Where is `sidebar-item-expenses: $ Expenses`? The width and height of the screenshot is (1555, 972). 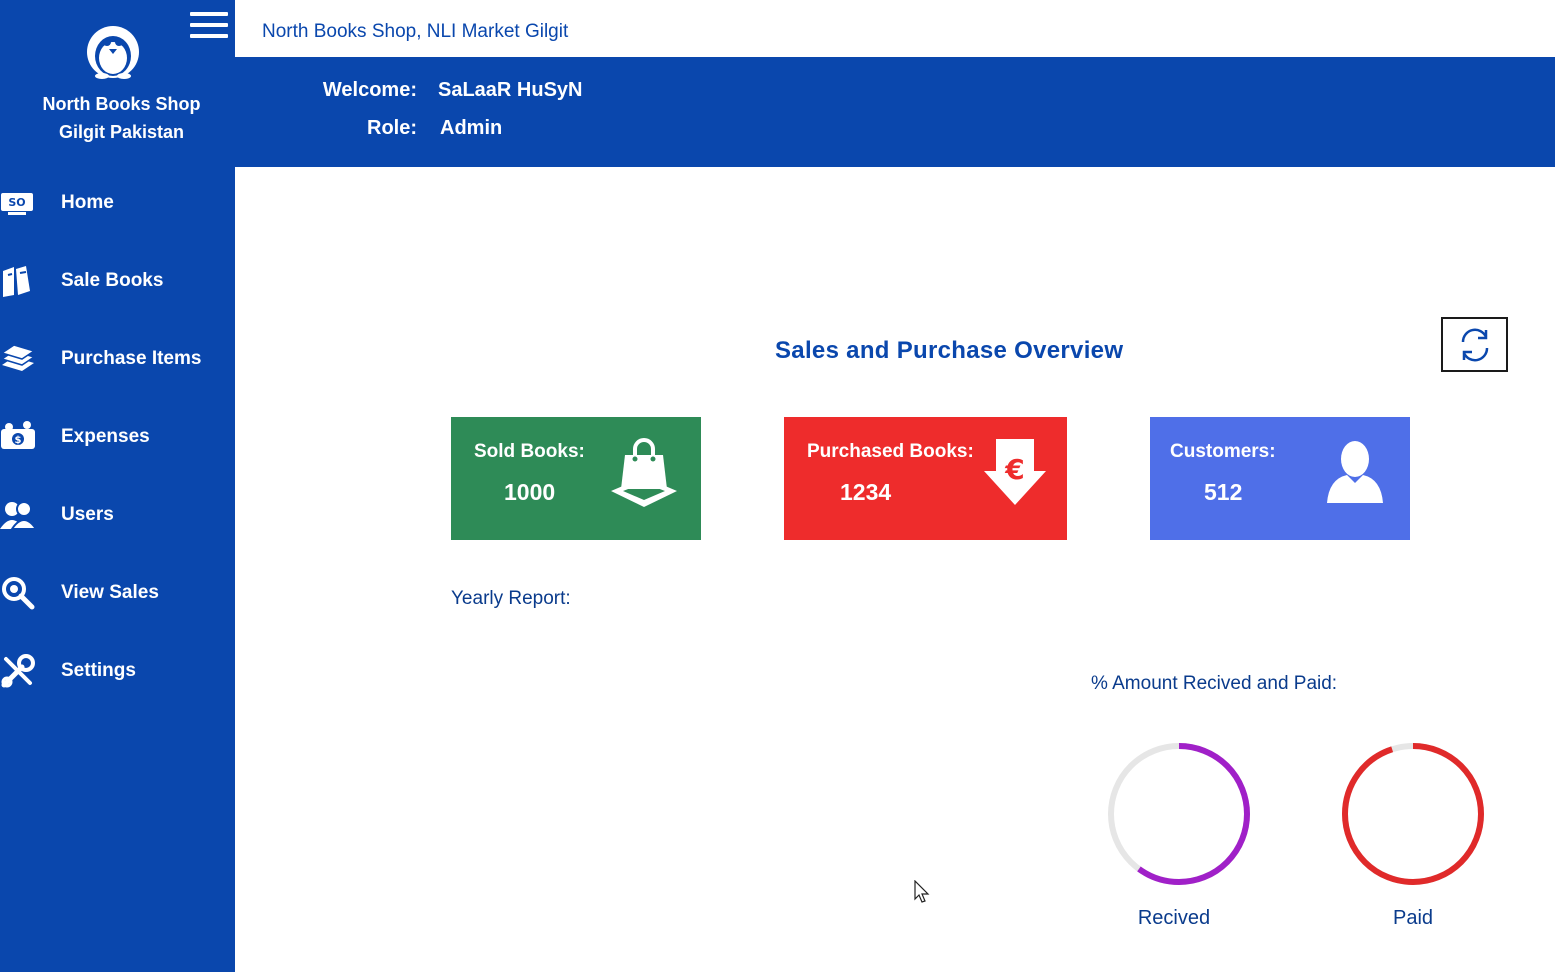 sidebar-item-expenses: $ Expenses is located at coordinates (117, 437).